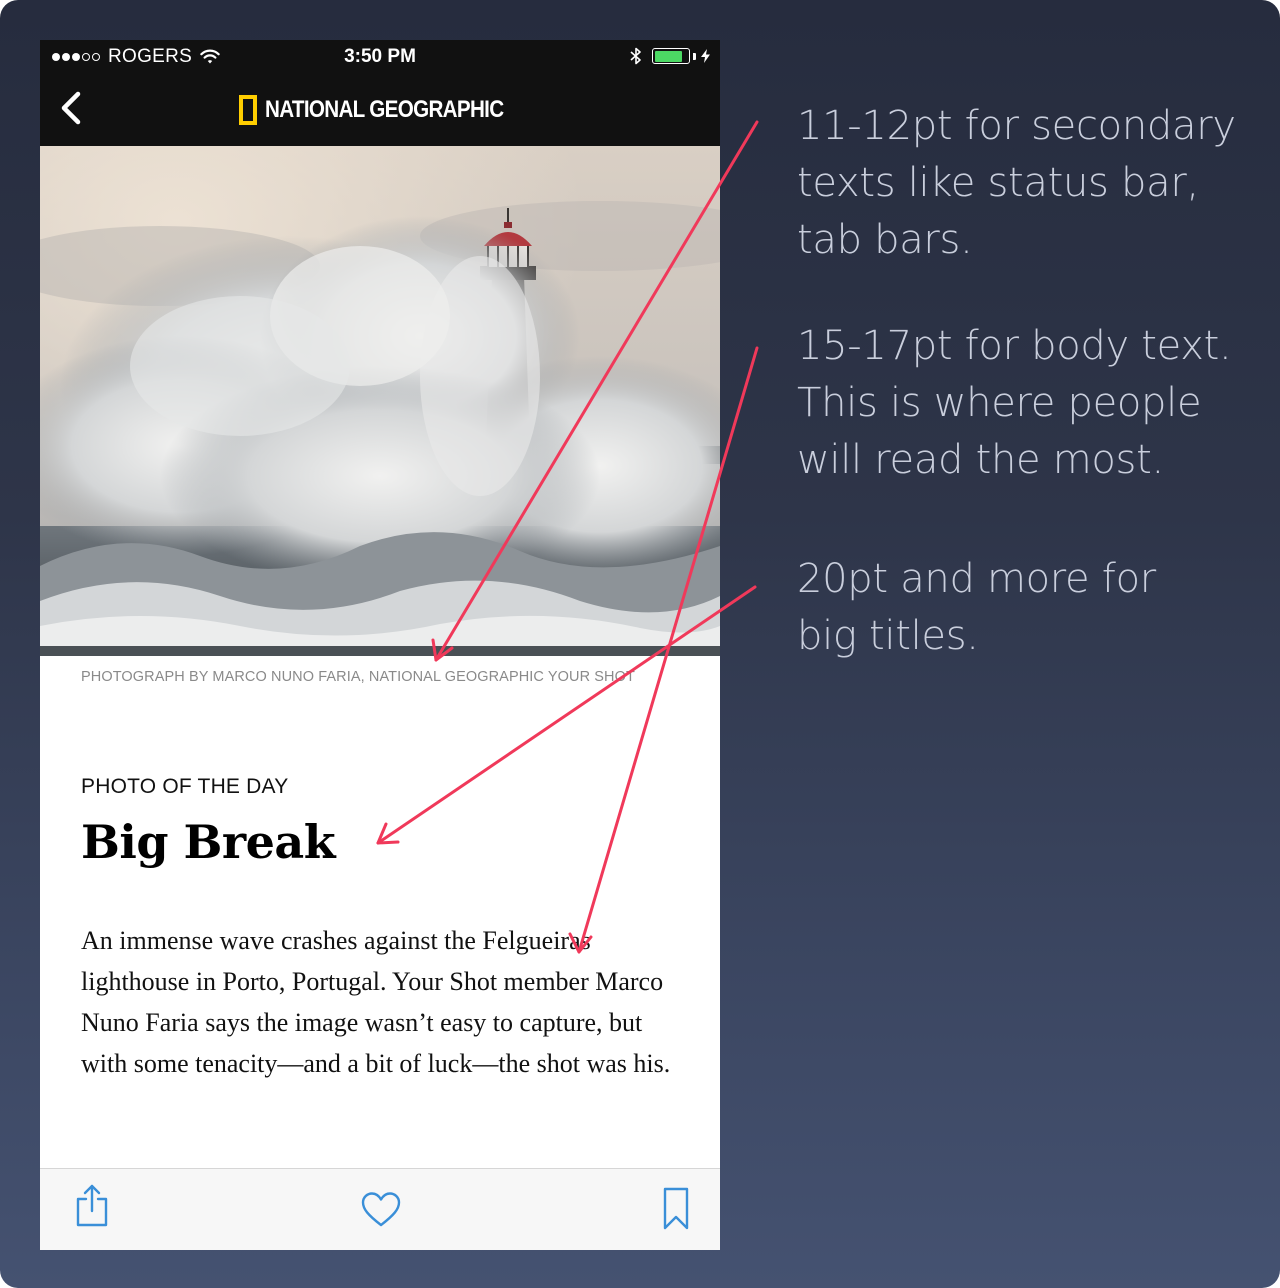  I want to click on charging-bolt-icon, so click(705, 56).